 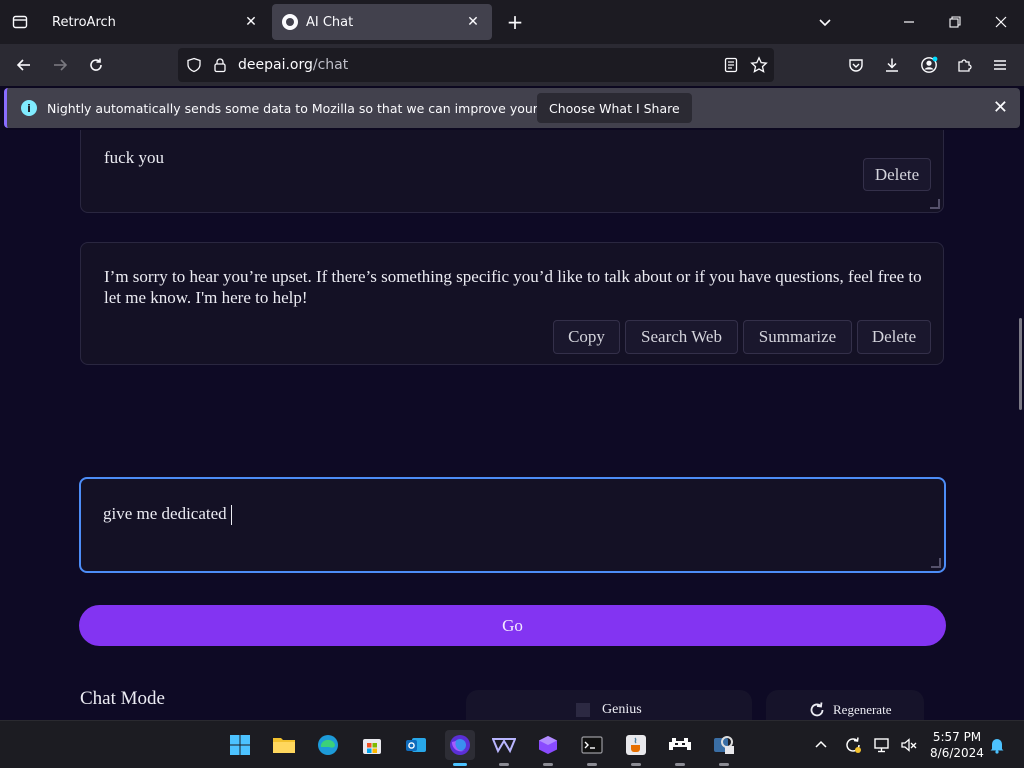 I want to click on edge-icon, so click(x=328, y=745).